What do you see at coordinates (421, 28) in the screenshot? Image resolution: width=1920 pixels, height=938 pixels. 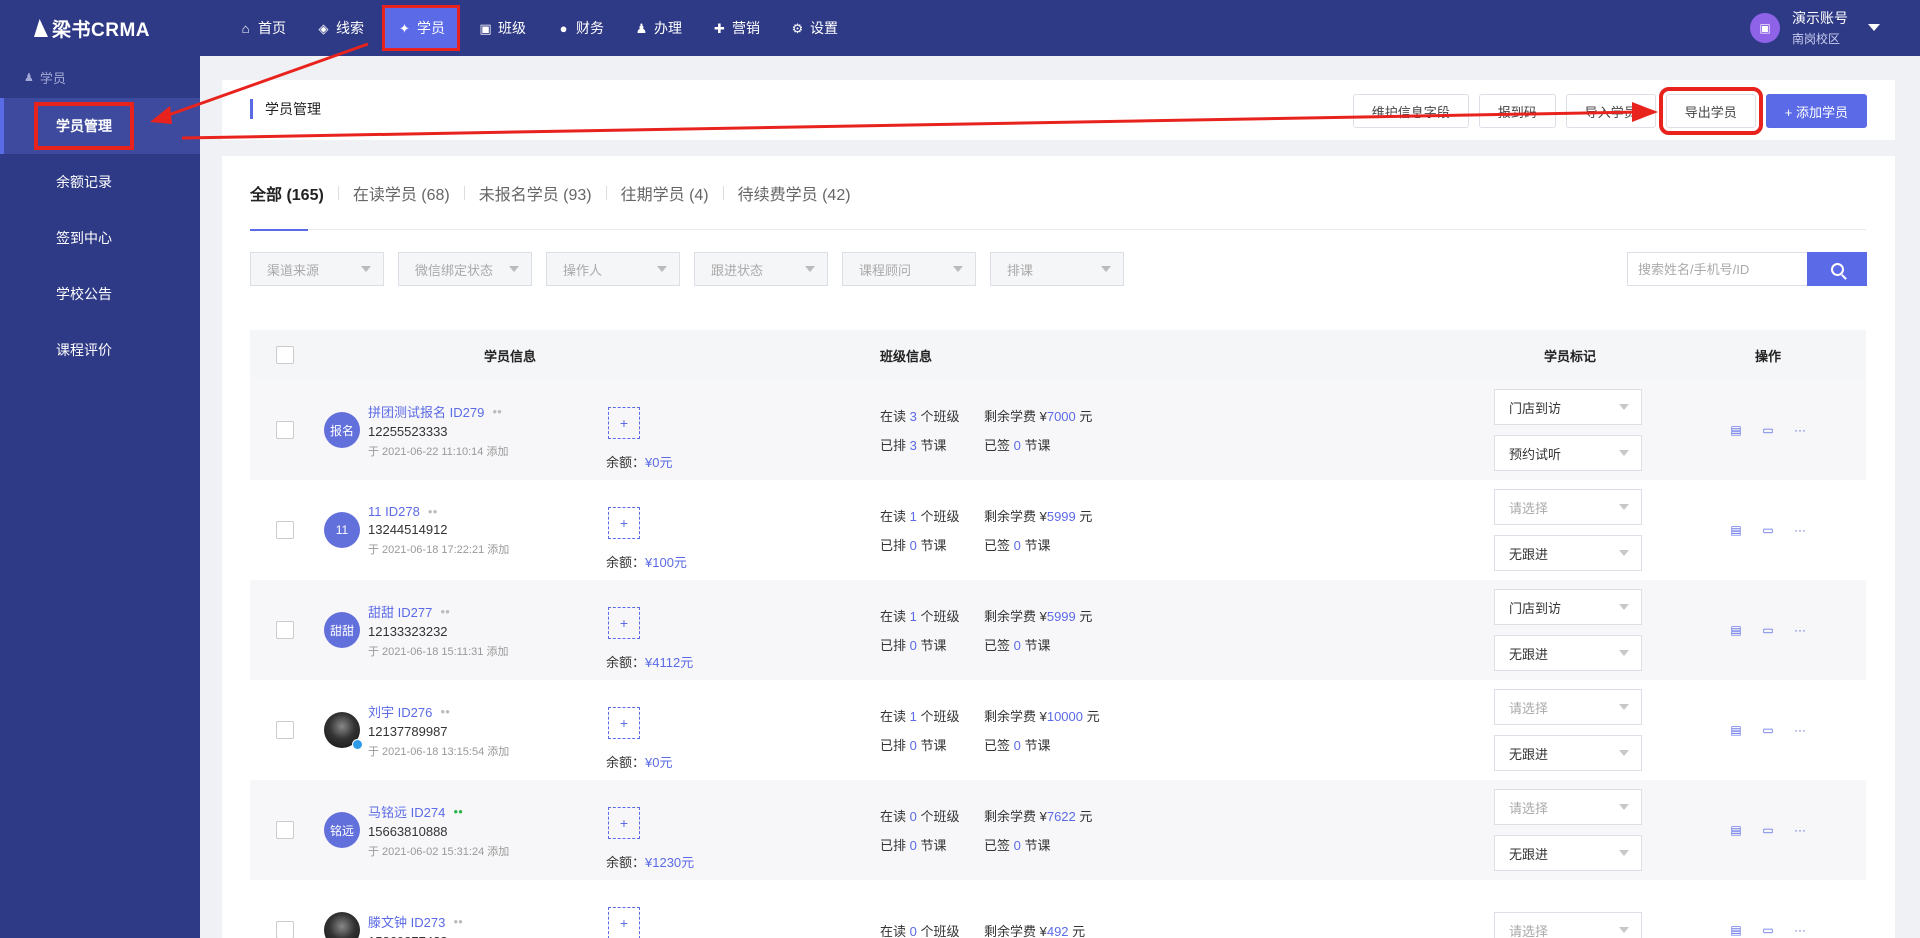 I see `nav-item-2: ✦ 学员` at bounding box center [421, 28].